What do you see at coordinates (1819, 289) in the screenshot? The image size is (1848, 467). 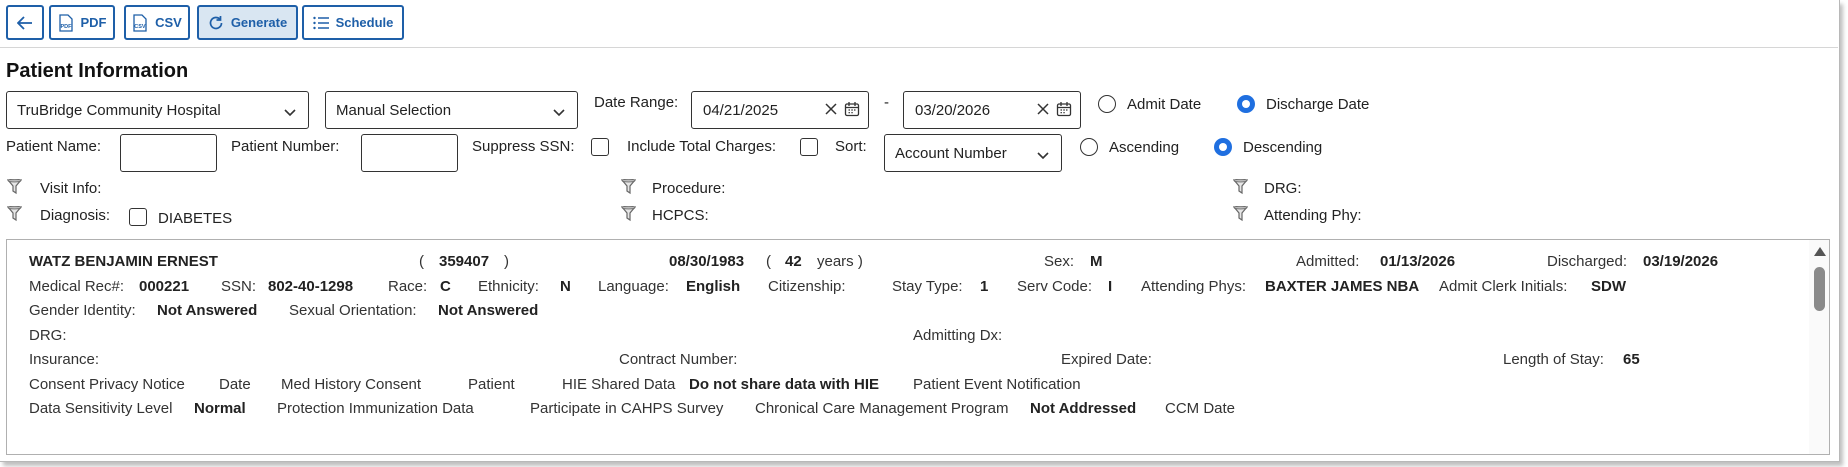 I see `scrollbar-thumb` at bounding box center [1819, 289].